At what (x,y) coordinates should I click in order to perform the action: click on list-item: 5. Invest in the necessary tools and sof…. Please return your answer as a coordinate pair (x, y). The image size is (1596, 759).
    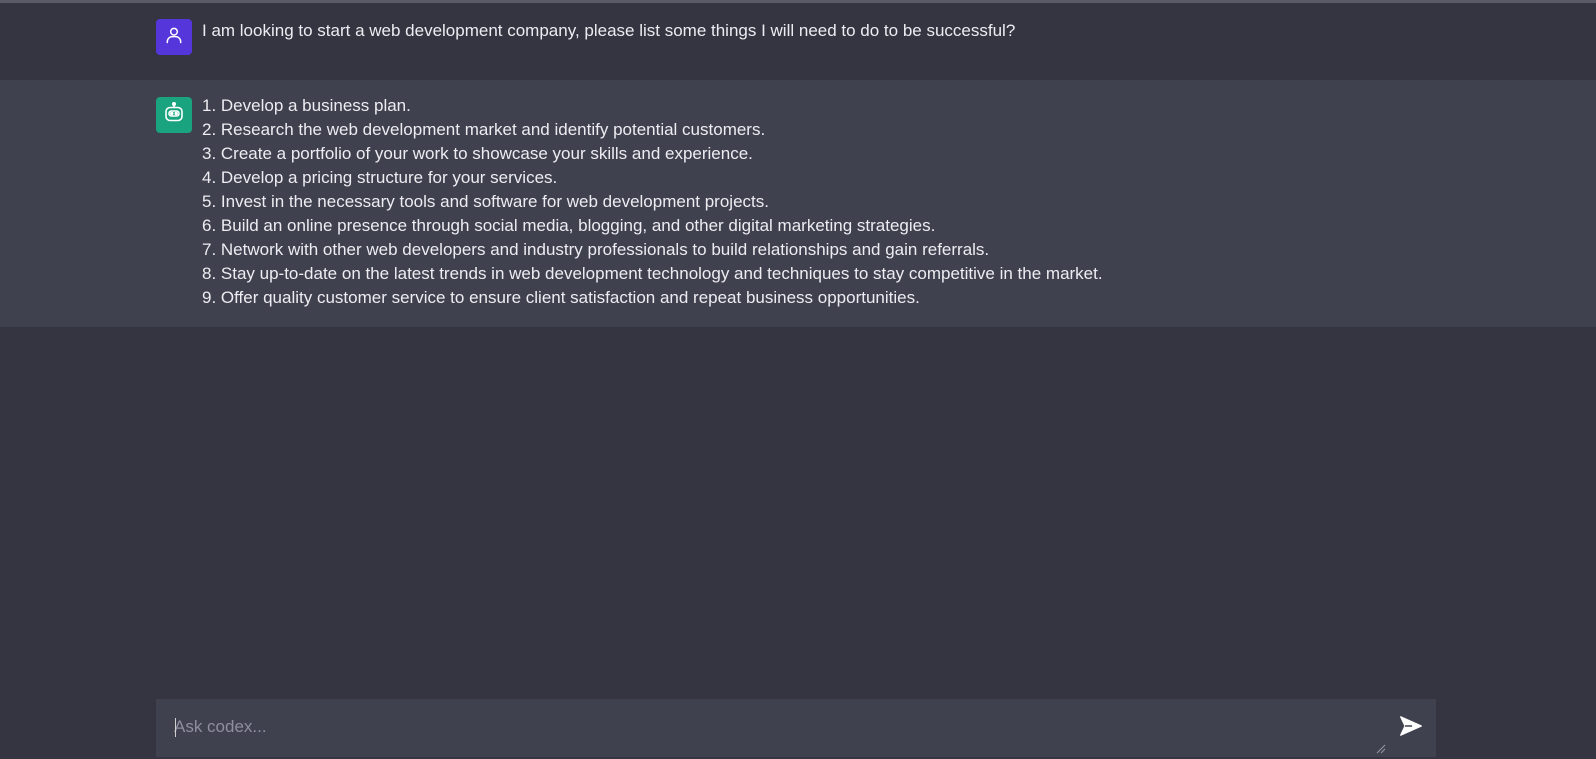
    Looking at the image, I should click on (485, 201).